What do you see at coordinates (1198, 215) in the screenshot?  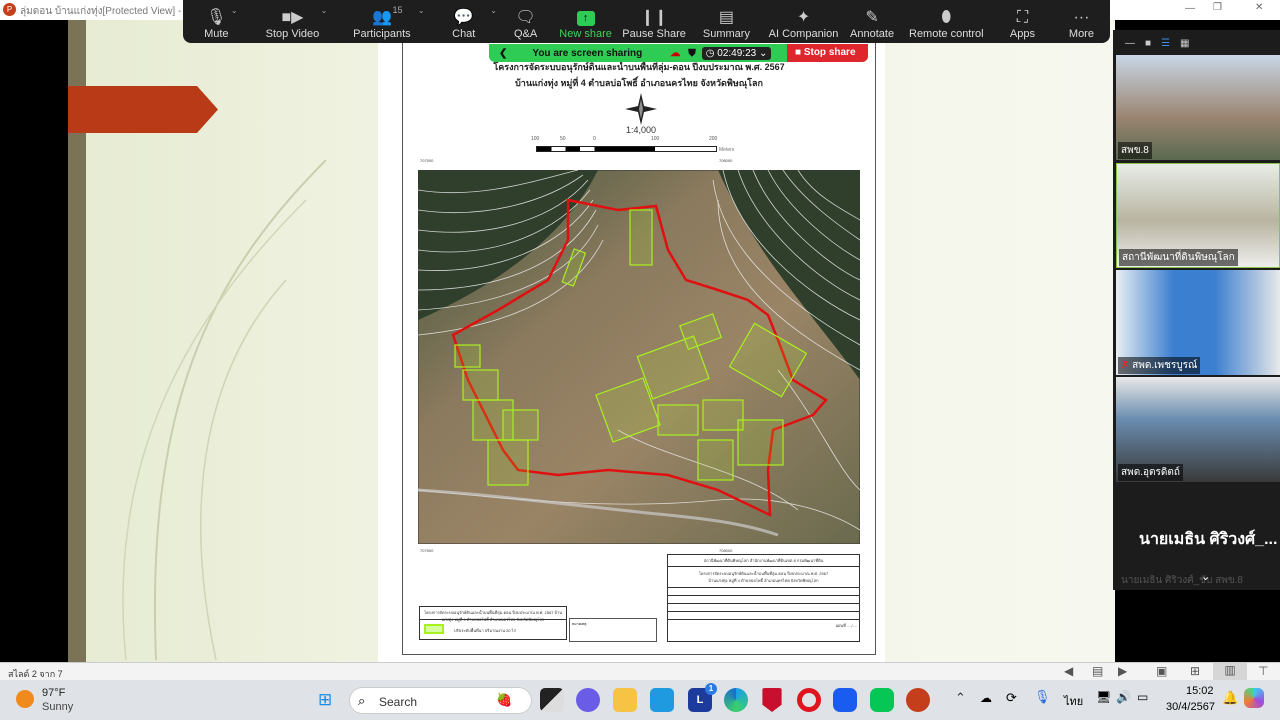 I see `video-tile: สถานีพัฒนาที่ดินพิษณุโลก` at bounding box center [1198, 215].